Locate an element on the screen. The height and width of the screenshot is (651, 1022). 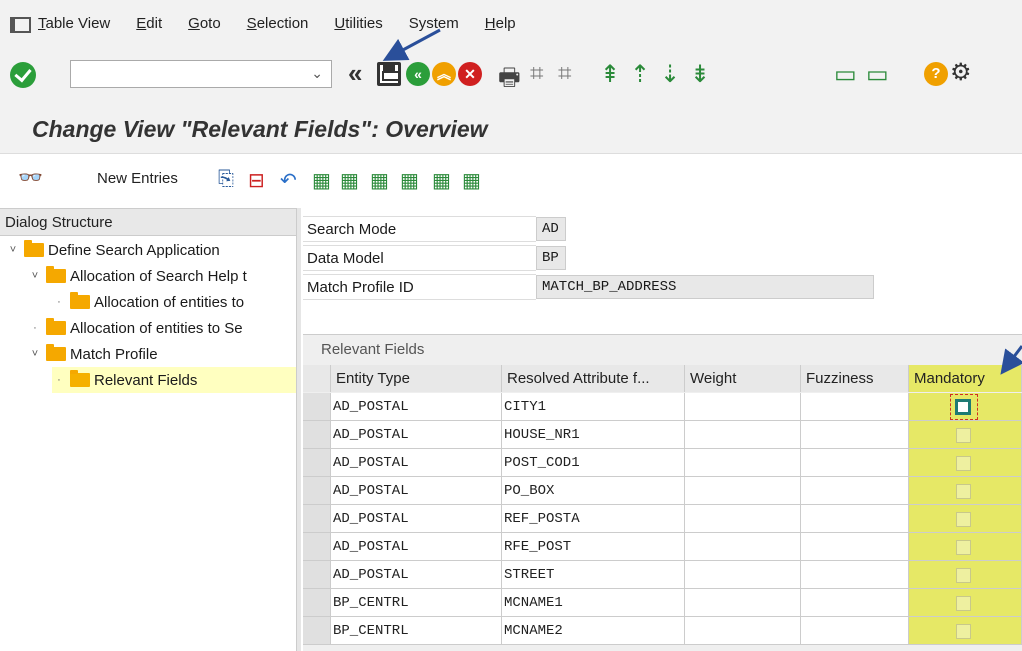
check-icon is located at coordinates (23, 75).